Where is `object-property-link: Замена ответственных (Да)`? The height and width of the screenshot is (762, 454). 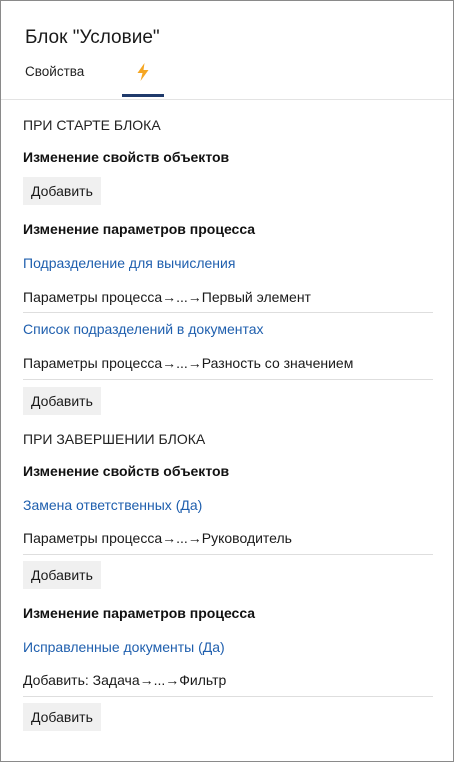
object-property-link: Замена ответственных (Да) is located at coordinates (112, 505).